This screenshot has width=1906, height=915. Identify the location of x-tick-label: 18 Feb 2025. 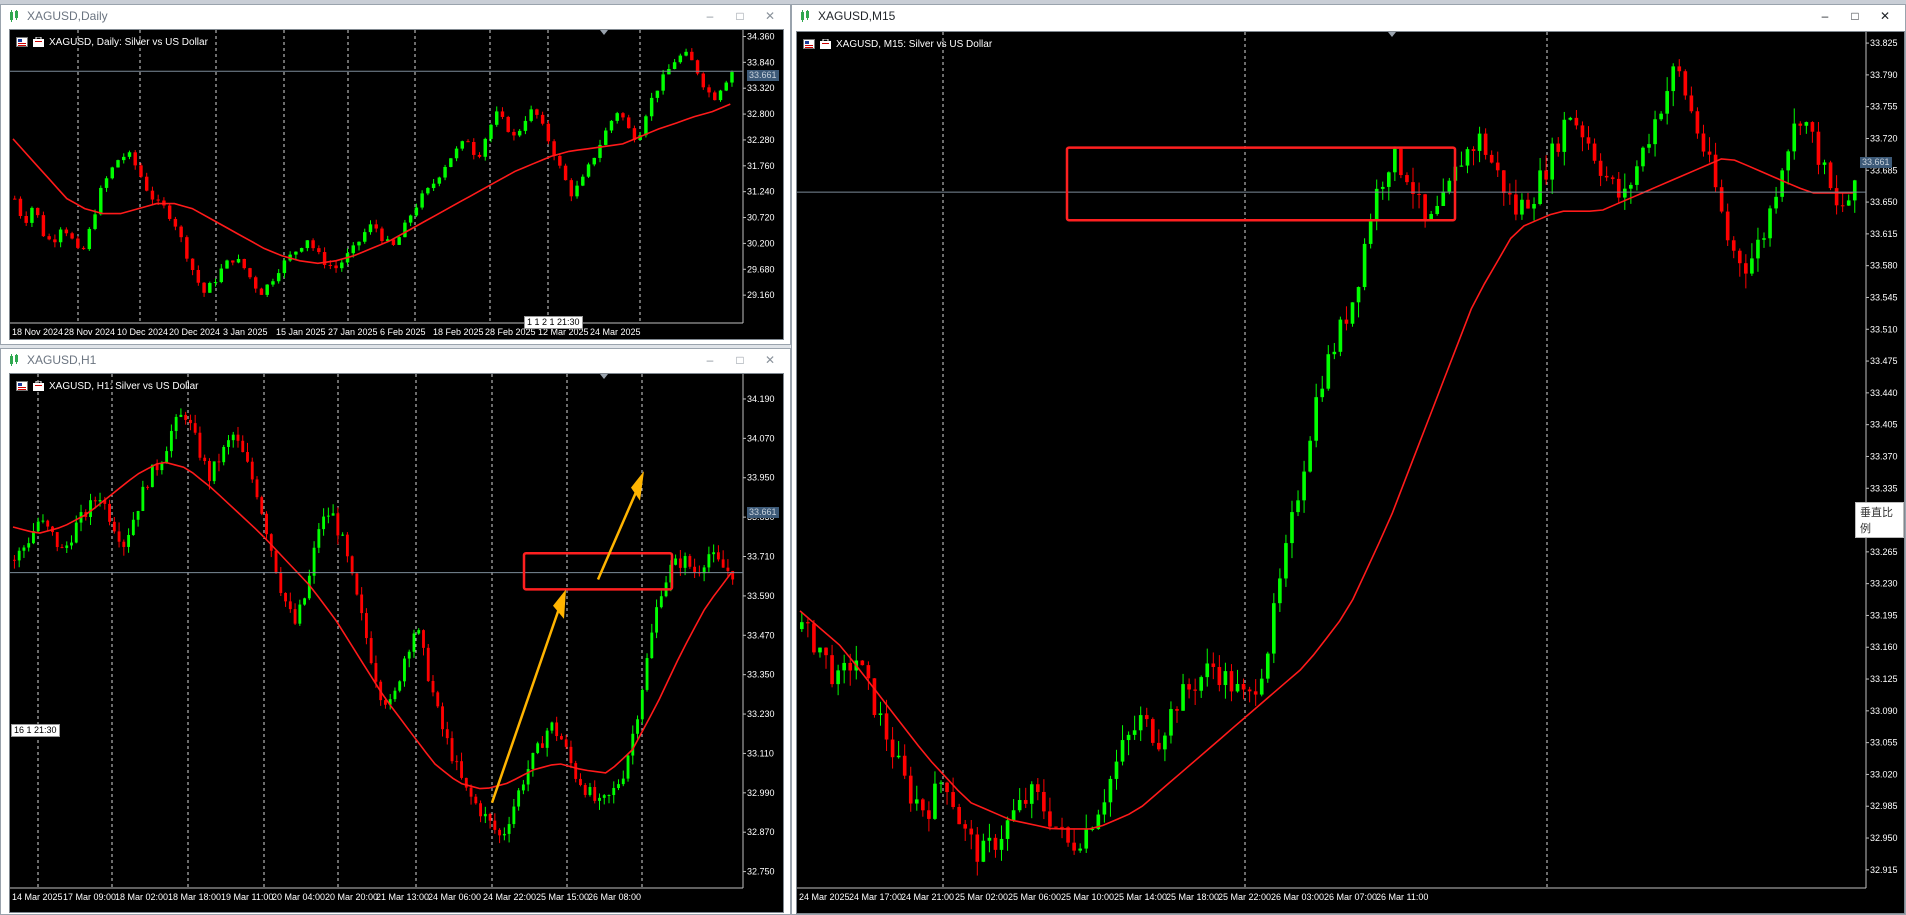
(458, 332).